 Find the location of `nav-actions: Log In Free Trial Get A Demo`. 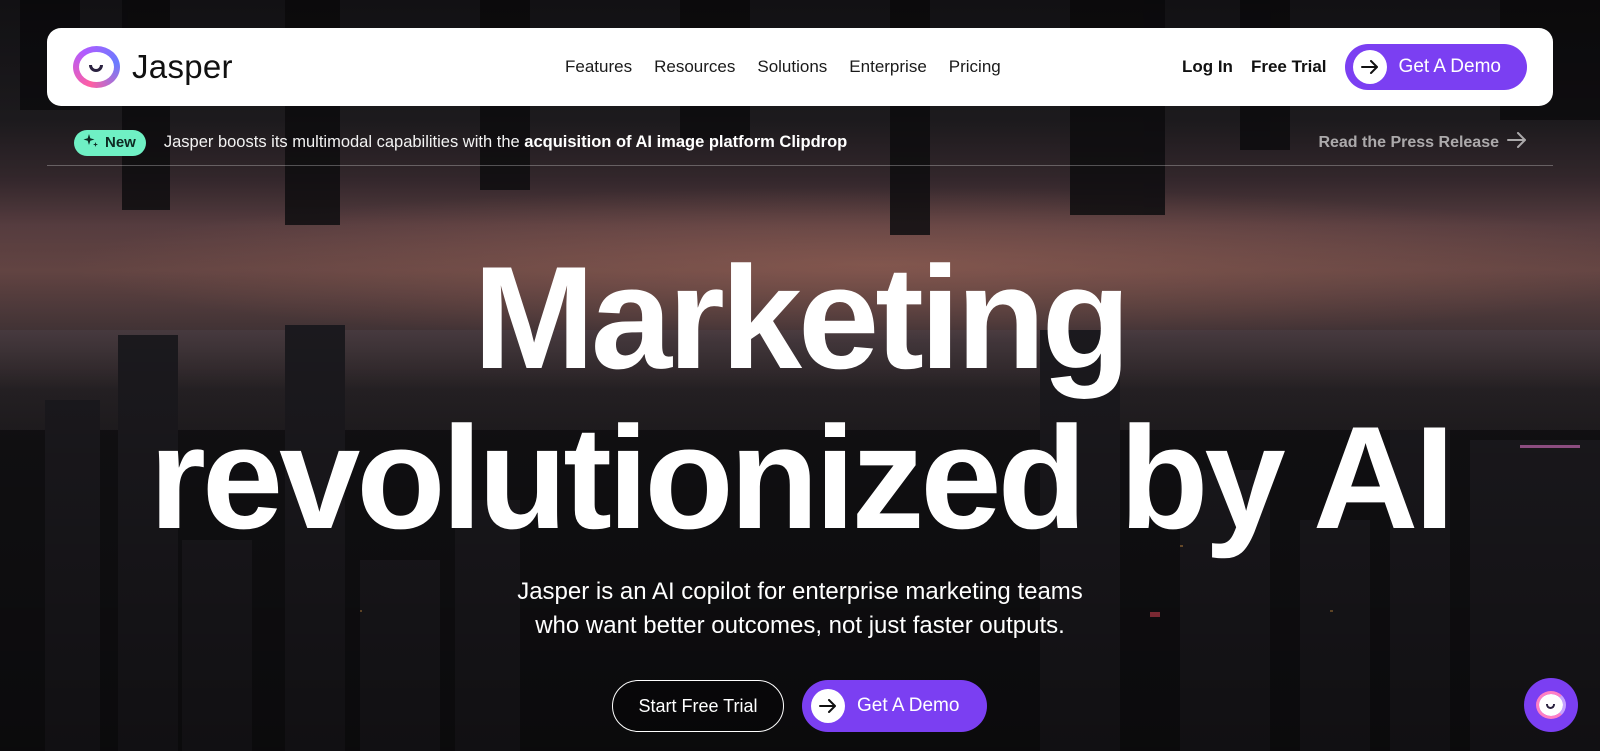

nav-actions: Log In Free Trial Get A Demo is located at coordinates (1354, 67).